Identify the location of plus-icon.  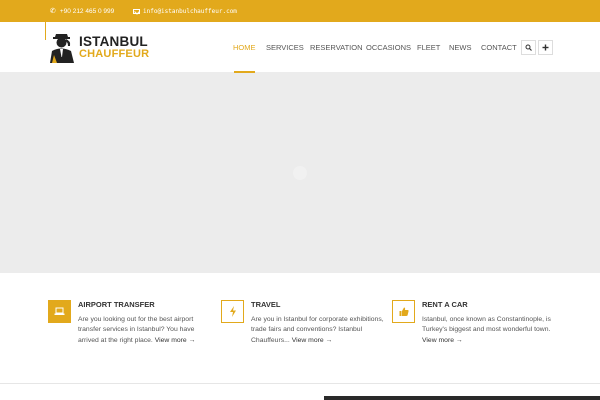
(545, 47).